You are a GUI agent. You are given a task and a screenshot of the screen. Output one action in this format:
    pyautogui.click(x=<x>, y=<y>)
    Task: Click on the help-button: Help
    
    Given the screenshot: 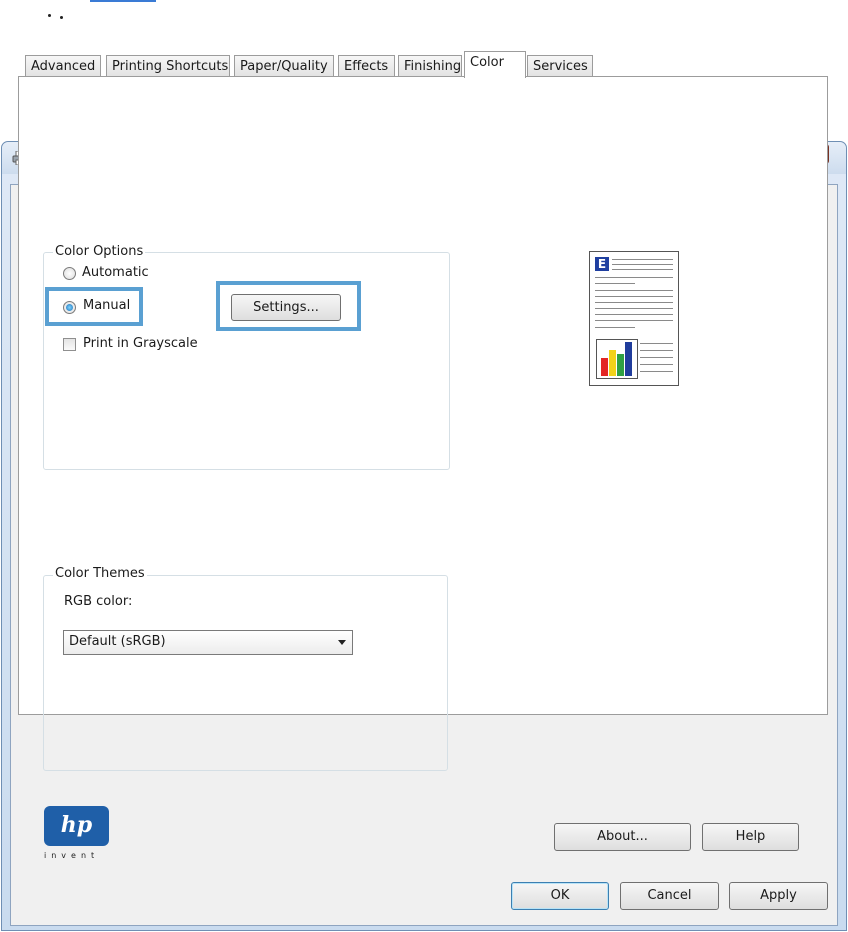 What is the action you would take?
    pyautogui.click(x=750, y=837)
    